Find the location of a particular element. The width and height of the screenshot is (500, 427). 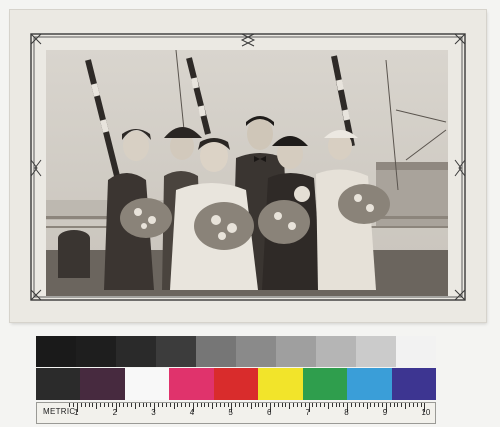

grayscale-patch-row is located at coordinates (236, 351).